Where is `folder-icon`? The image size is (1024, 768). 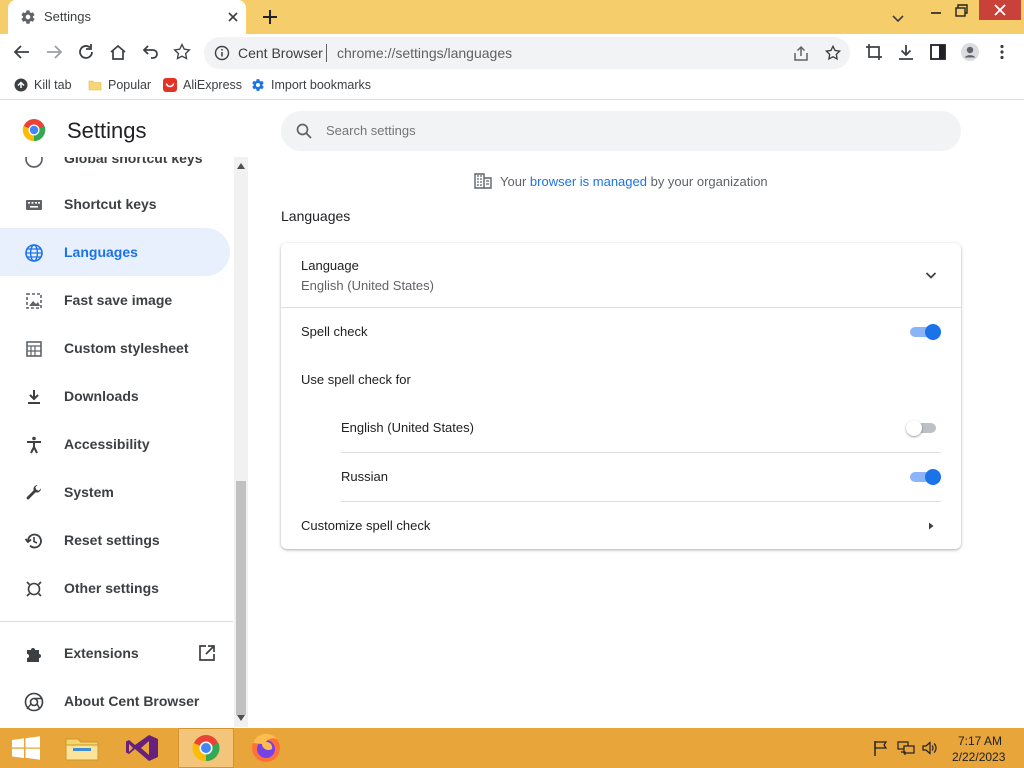 folder-icon is located at coordinates (95, 85).